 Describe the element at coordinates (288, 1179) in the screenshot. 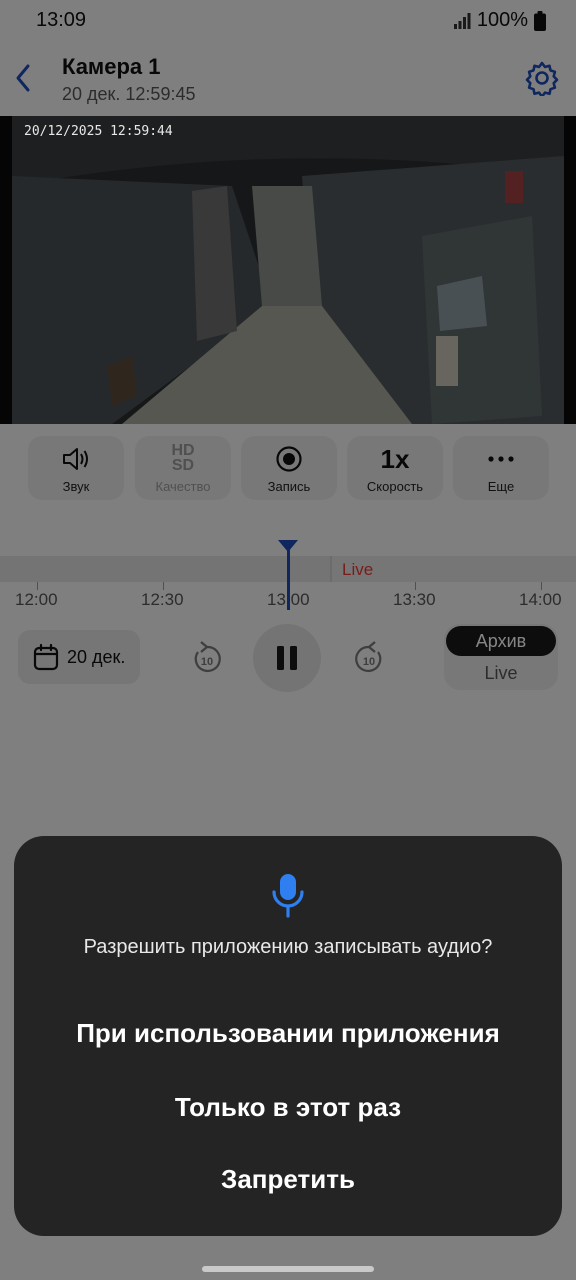

I see `deny-button: Запретить` at that location.